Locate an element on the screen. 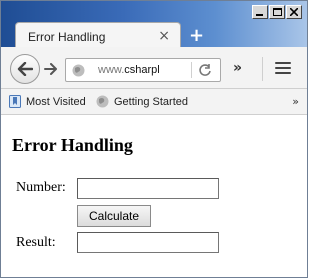  bookmarks-overflow-icon: » is located at coordinates (295, 101).